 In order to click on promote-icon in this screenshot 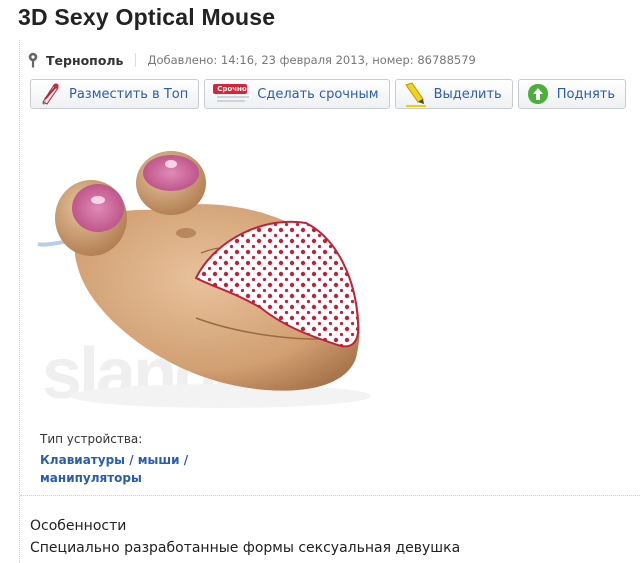, I will do `click(50, 94)`.